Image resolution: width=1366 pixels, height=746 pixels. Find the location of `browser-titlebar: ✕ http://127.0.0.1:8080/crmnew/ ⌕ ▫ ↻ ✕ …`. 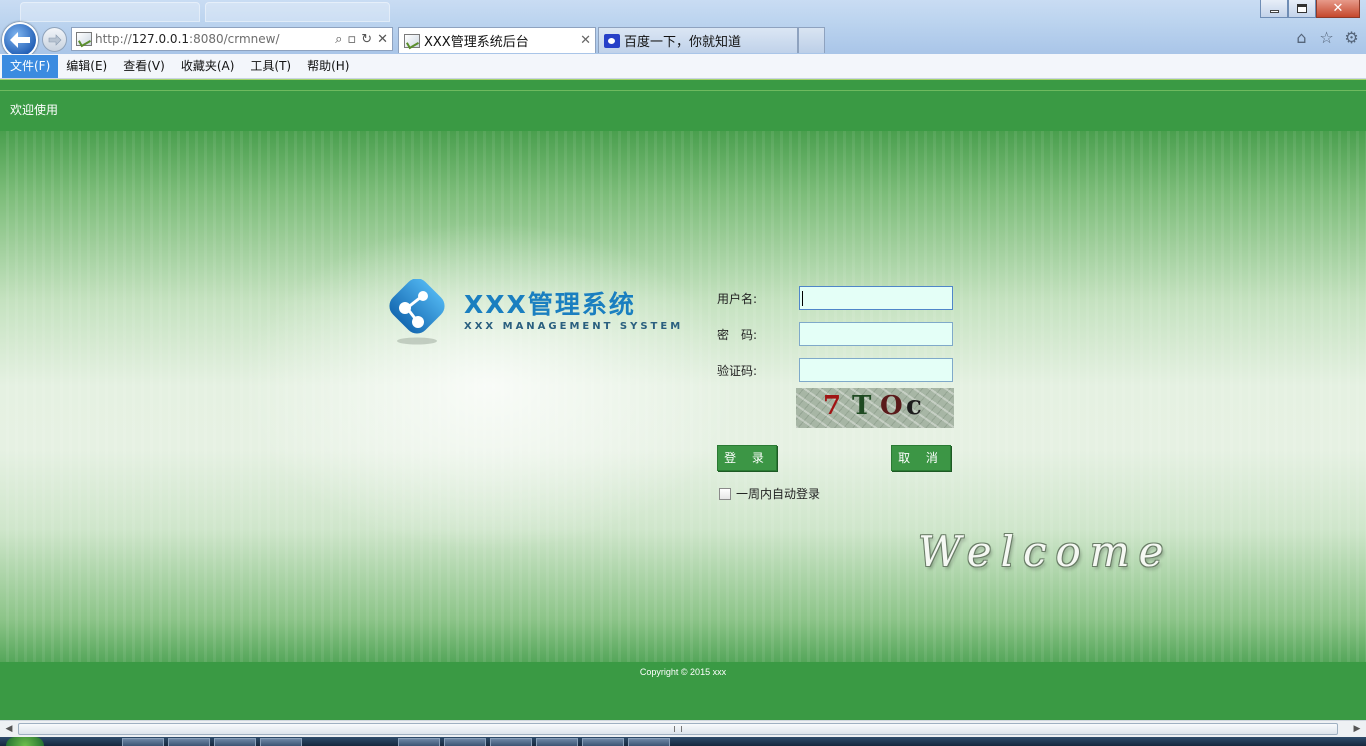

browser-titlebar: ✕ http://127.0.0.1:8080/crmnew/ ⌕ ▫ ↻ ✕ … is located at coordinates (683, 29).